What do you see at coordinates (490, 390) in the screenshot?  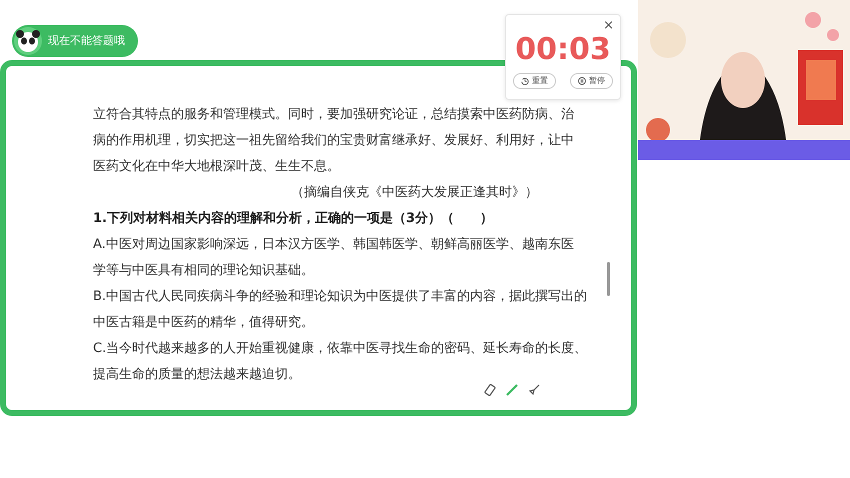 I see `eraser-icon` at bounding box center [490, 390].